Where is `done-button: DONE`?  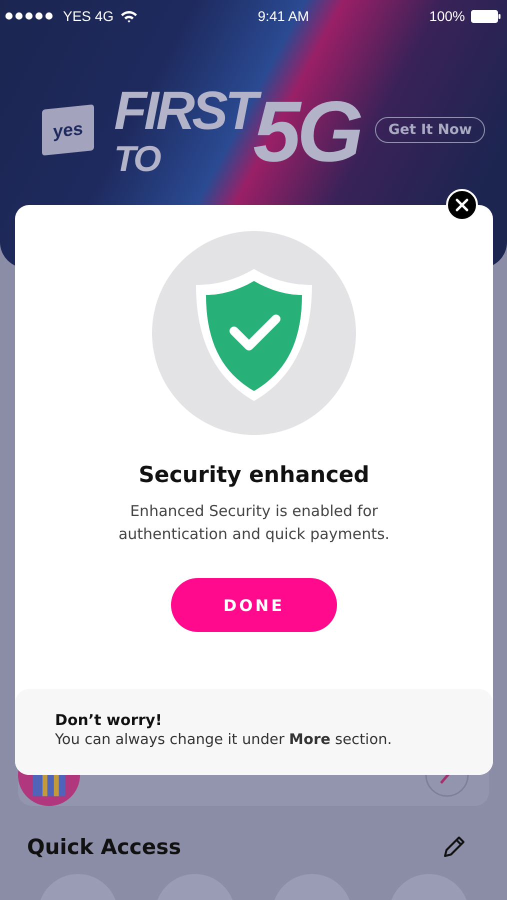 done-button: DONE is located at coordinates (254, 605).